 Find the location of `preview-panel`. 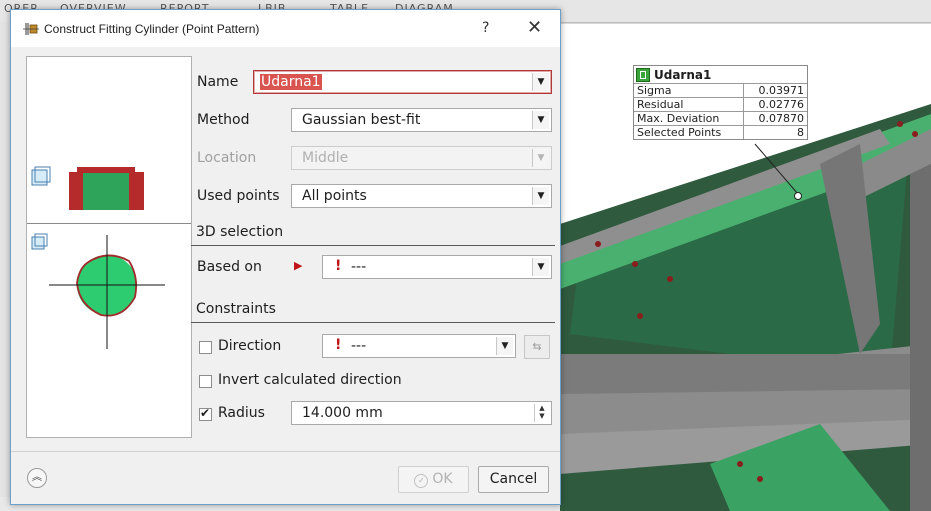

preview-panel is located at coordinates (109, 247).